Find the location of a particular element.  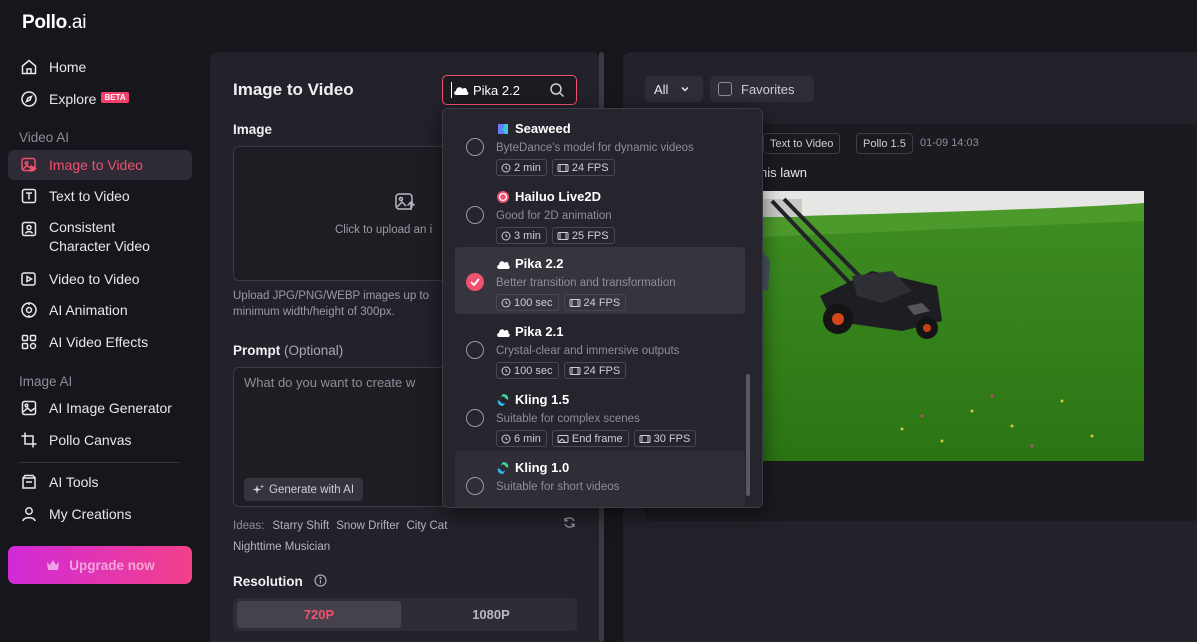

nav-image-to-video: Image to Video is located at coordinates (100, 165).